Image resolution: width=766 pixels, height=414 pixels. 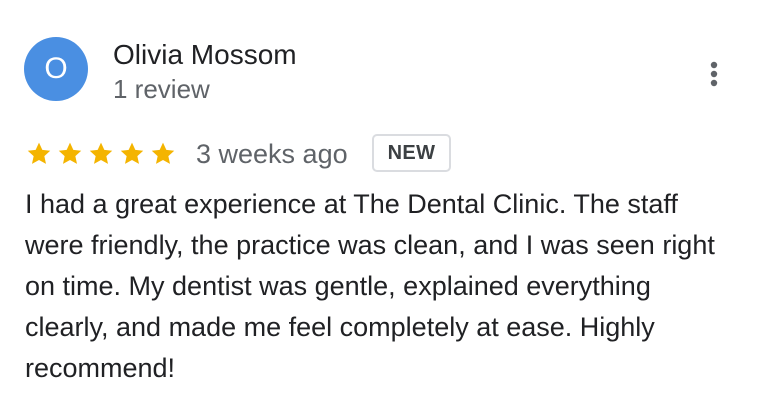 I want to click on more-vertical-icon, so click(x=714, y=74).